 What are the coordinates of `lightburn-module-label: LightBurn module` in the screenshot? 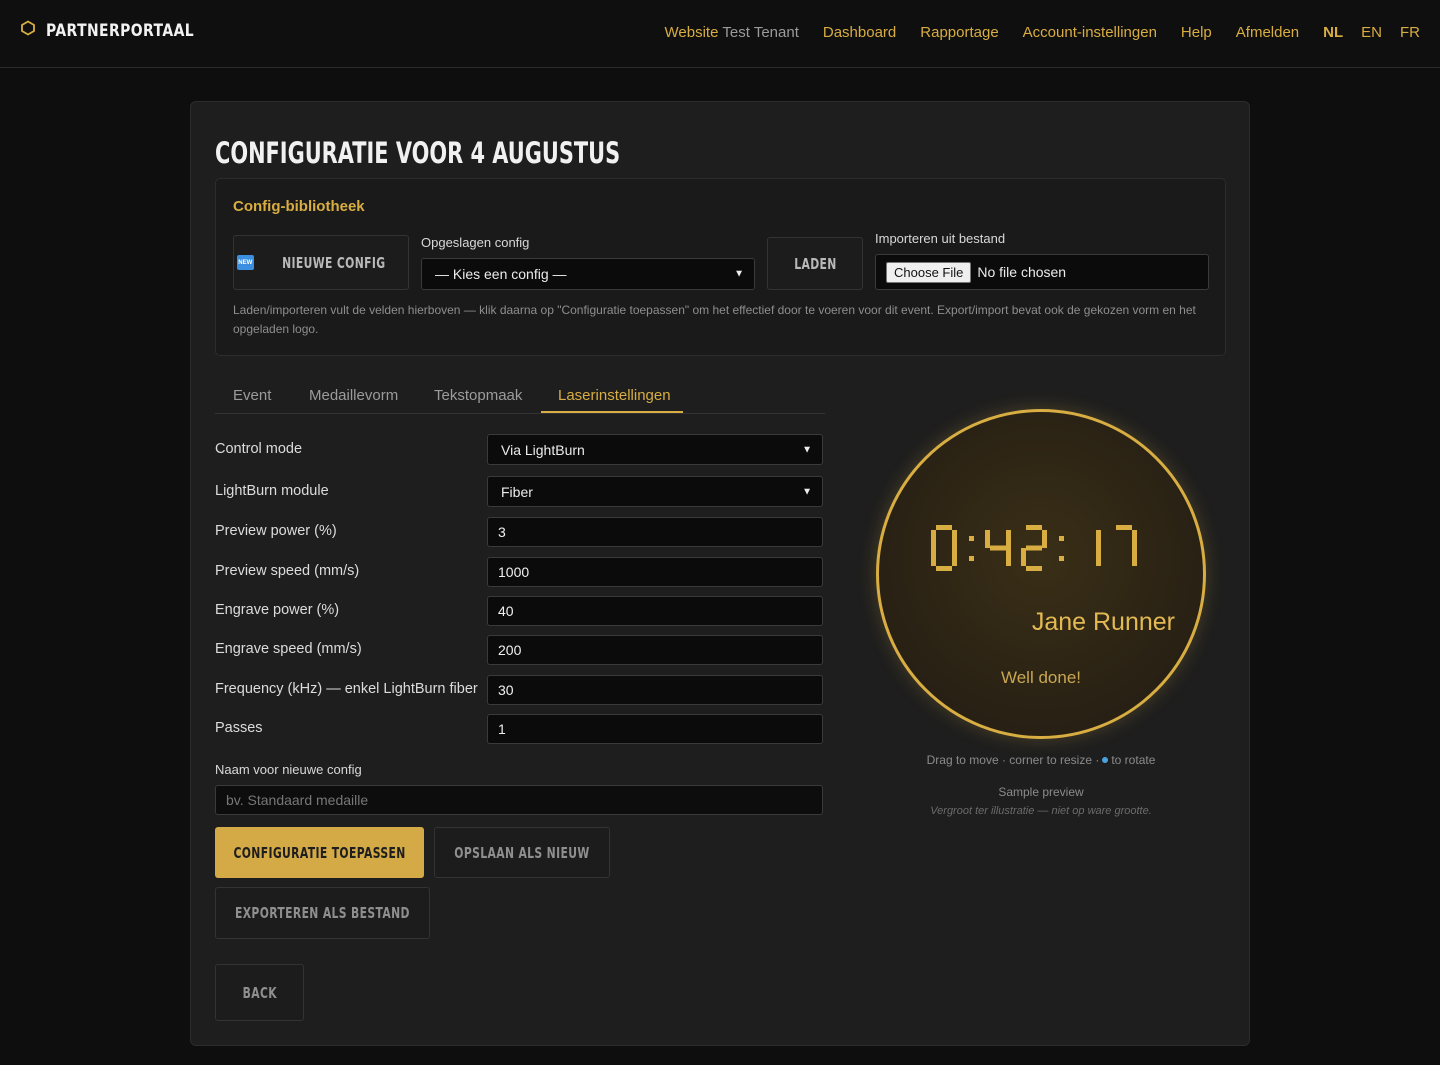 It's located at (272, 491).